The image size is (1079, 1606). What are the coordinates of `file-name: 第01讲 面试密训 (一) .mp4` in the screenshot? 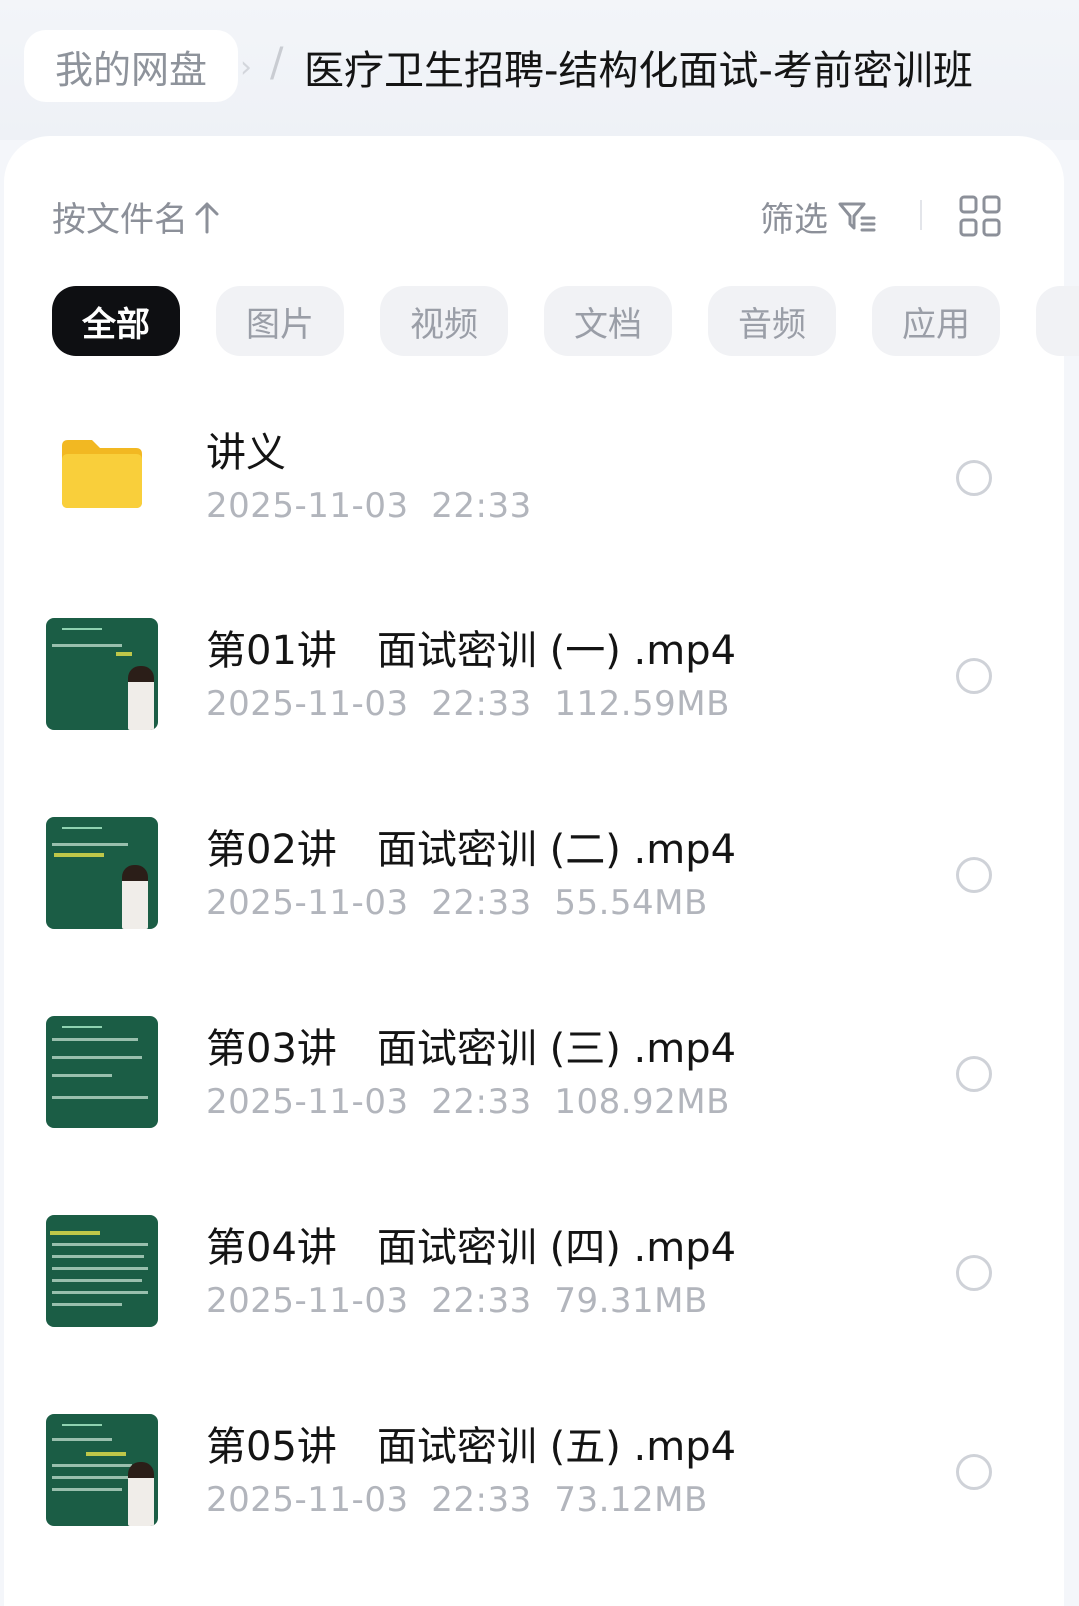 It's located at (471, 651).